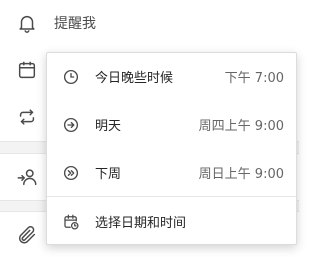  Describe the element at coordinates (71, 124) in the screenshot. I see `arrow-right-circle-icon` at that location.